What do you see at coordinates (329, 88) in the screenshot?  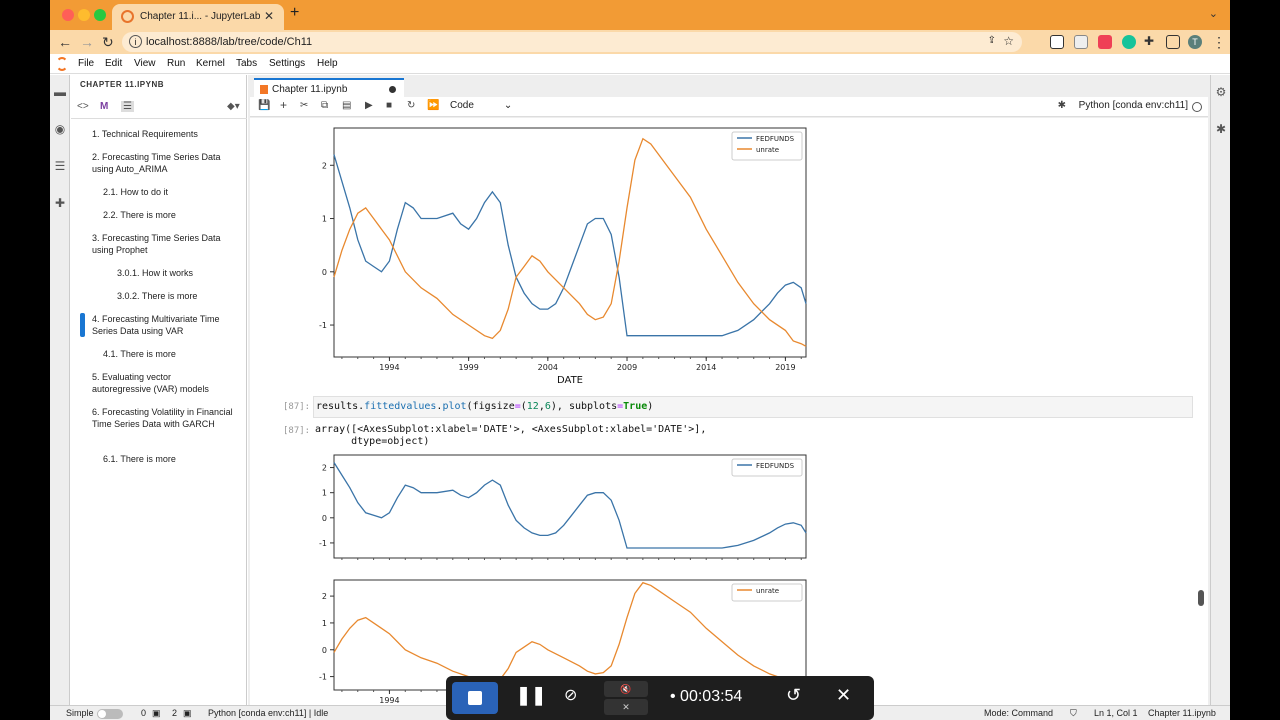 I see `notebook-tab: Chapter 11.ipynb` at bounding box center [329, 88].